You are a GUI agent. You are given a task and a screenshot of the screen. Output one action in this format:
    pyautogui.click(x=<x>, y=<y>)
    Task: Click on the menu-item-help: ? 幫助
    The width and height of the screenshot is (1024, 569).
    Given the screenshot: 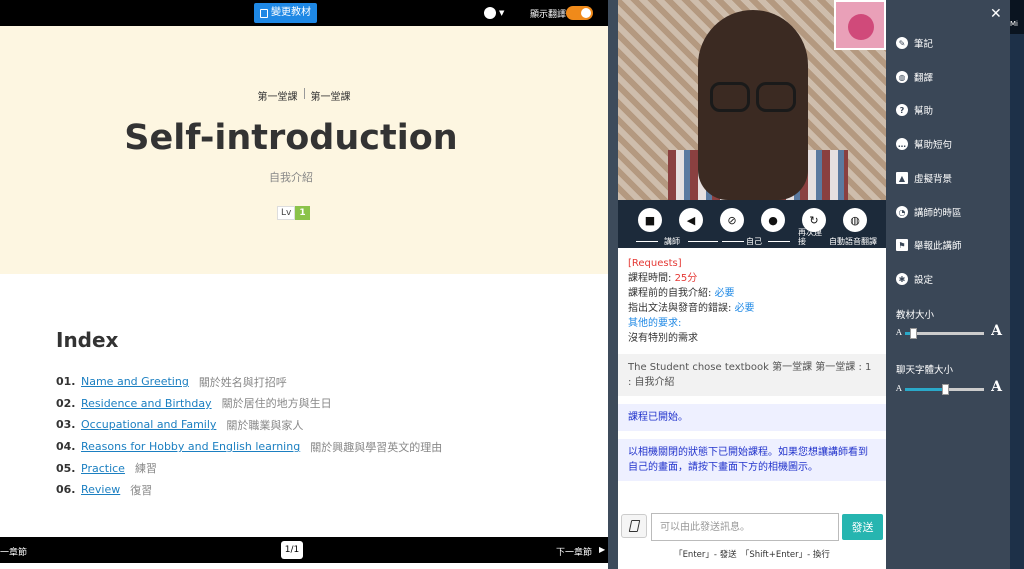 What is the action you would take?
    pyautogui.click(x=914, y=110)
    